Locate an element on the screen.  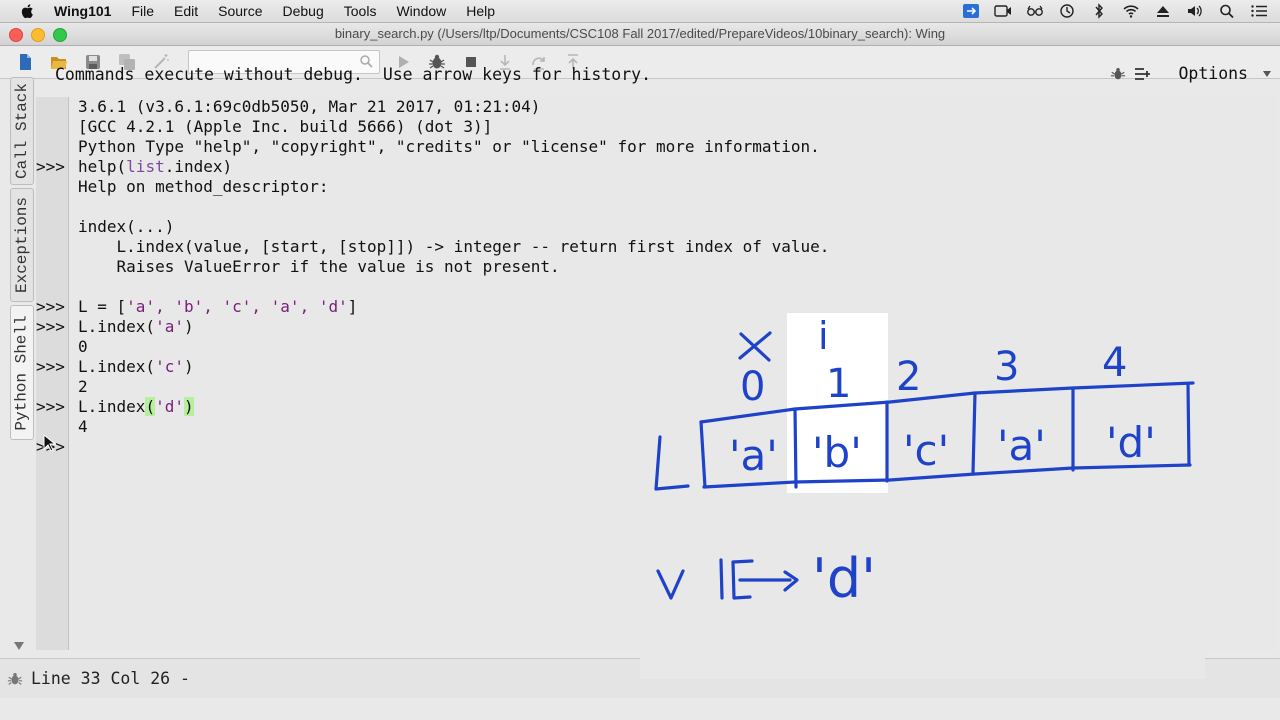
tab-call-stack-label: Call Stack is located at coordinates (22, 131).